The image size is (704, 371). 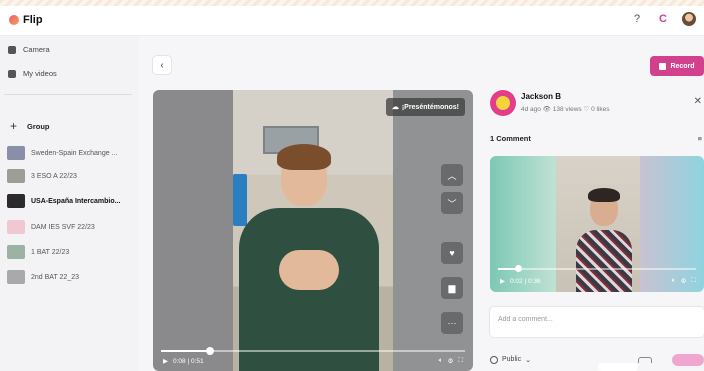 I want to click on author-name: Jackson B, so click(x=541, y=96).